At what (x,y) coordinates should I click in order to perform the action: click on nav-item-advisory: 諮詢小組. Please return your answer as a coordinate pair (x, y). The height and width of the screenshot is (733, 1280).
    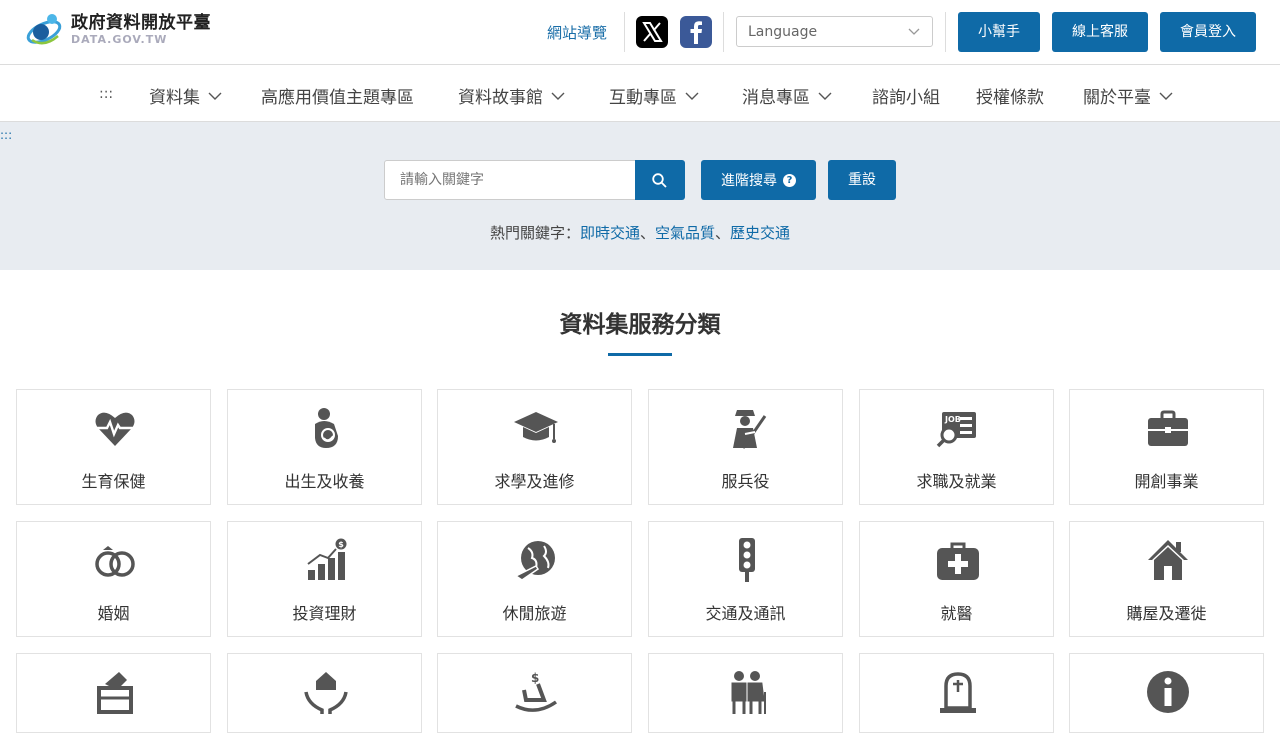
    Looking at the image, I should click on (906, 95).